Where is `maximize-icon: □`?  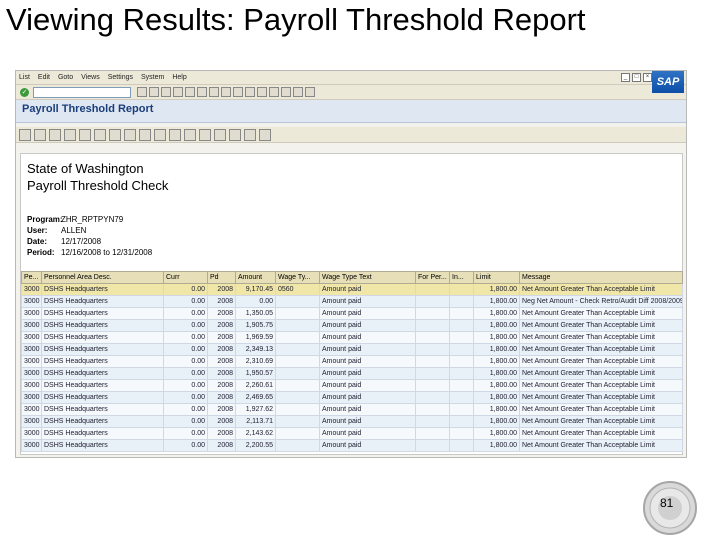 maximize-icon: □ is located at coordinates (636, 77).